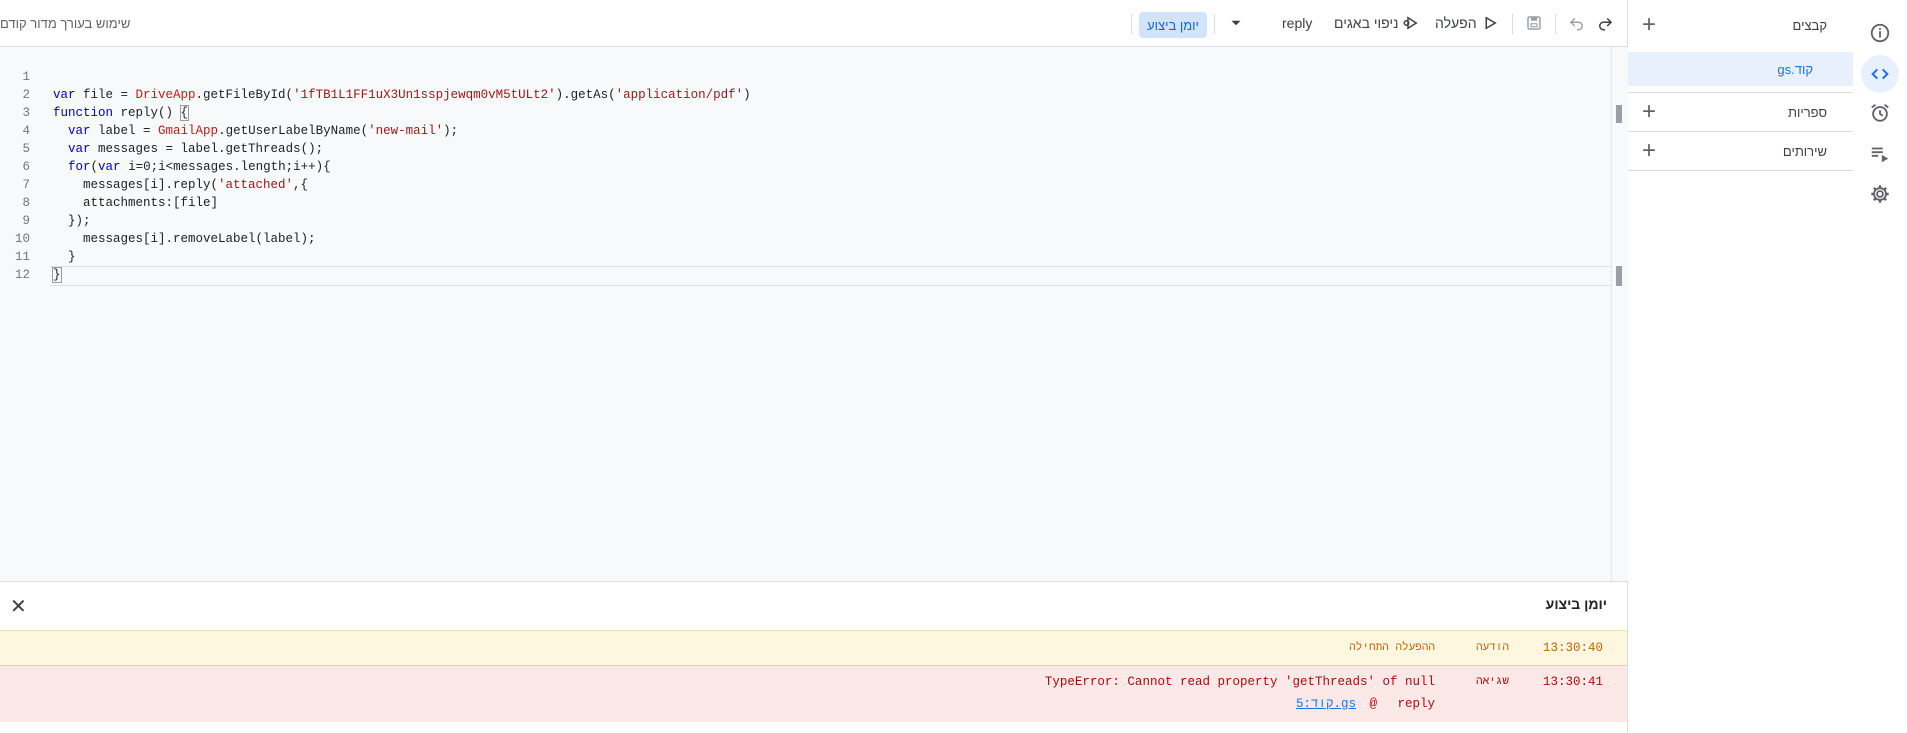 This screenshot has width=1907, height=733. Describe the element at coordinates (26, 149) in the screenshot. I see `line-number: 5` at that location.